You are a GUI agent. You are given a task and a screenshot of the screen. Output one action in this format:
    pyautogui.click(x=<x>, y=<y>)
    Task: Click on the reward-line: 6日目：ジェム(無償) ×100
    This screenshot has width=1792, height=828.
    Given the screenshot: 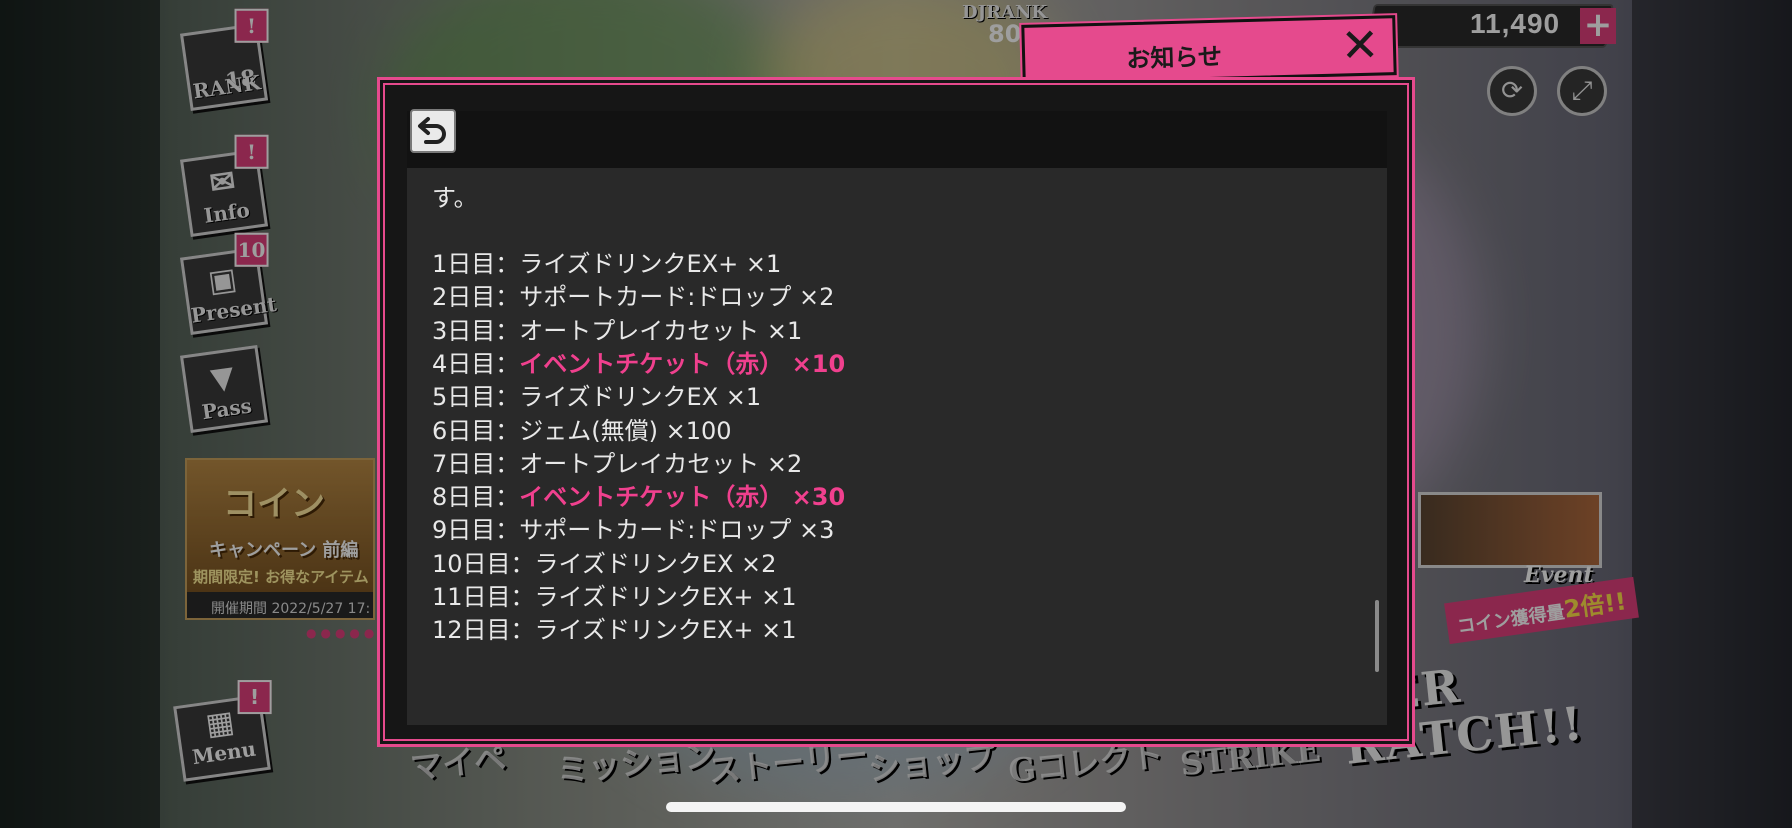 What is the action you would take?
    pyautogui.click(x=582, y=428)
    